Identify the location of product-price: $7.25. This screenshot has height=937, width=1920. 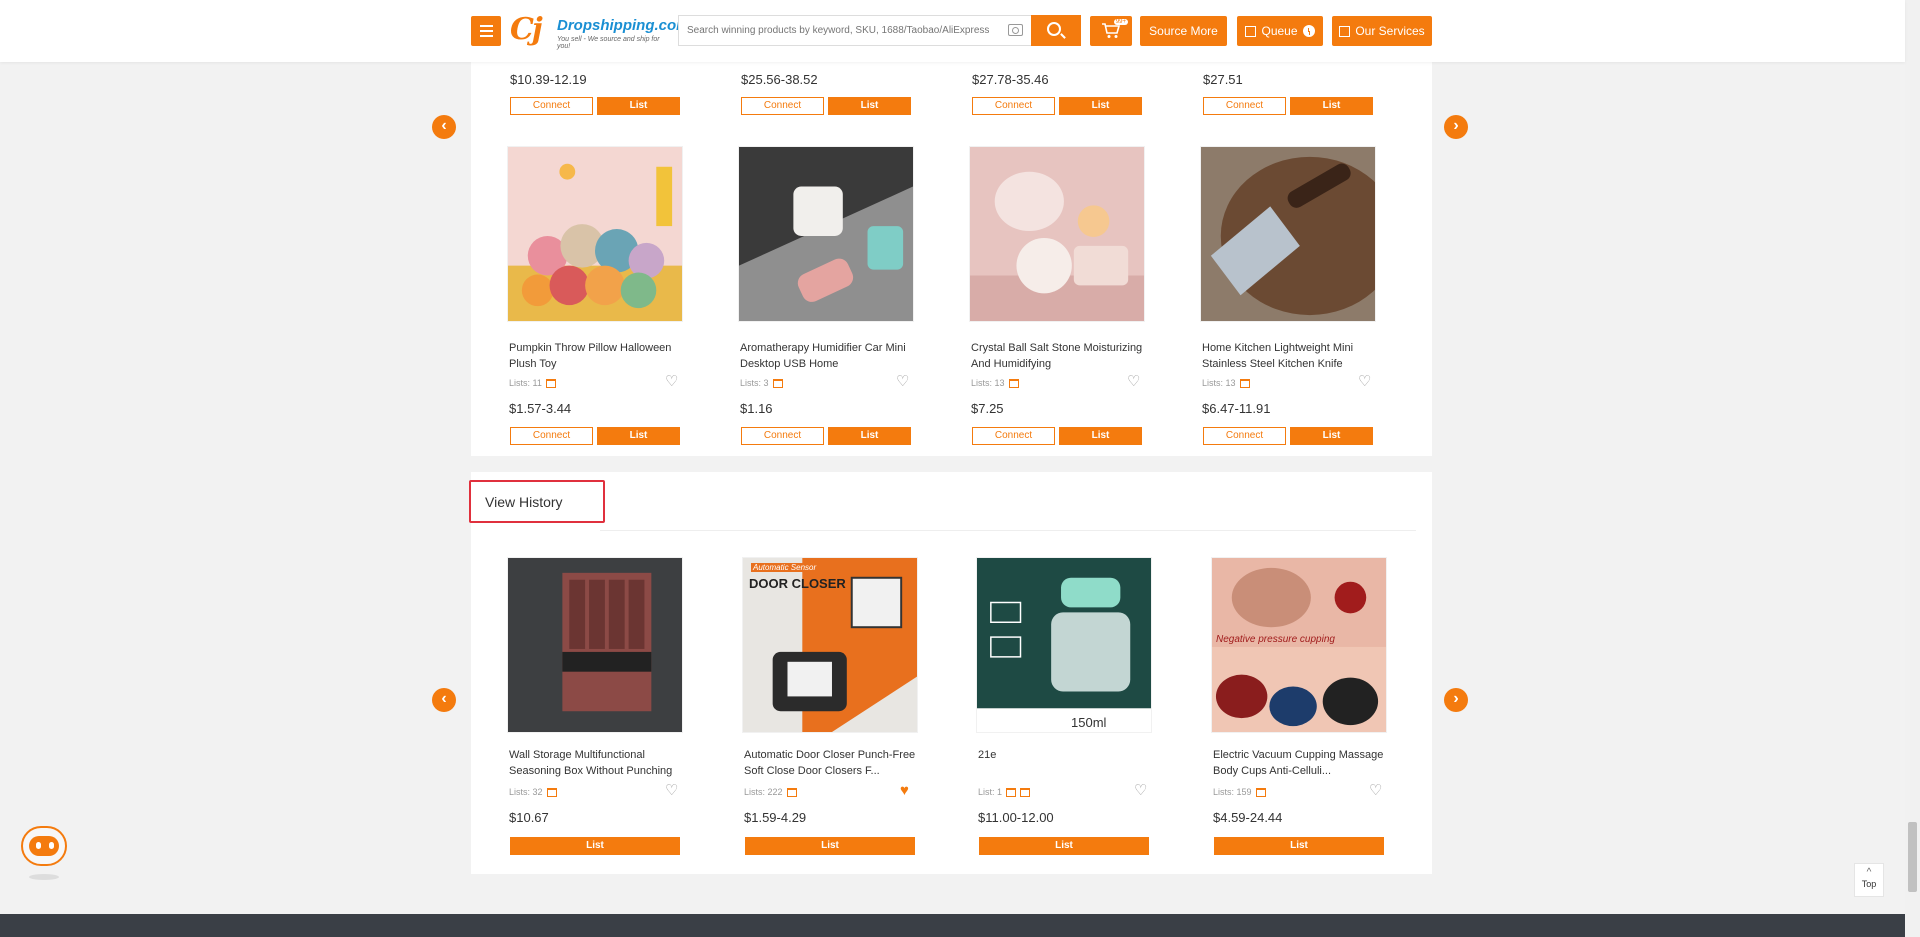
(987, 408).